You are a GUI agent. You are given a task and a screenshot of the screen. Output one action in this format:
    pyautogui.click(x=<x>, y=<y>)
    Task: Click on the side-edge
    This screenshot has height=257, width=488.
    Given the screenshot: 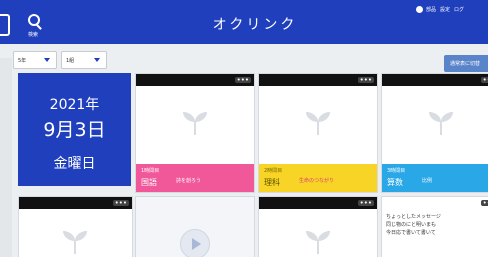 What is the action you would take?
    pyautogui.click(x=6, y=157)
    